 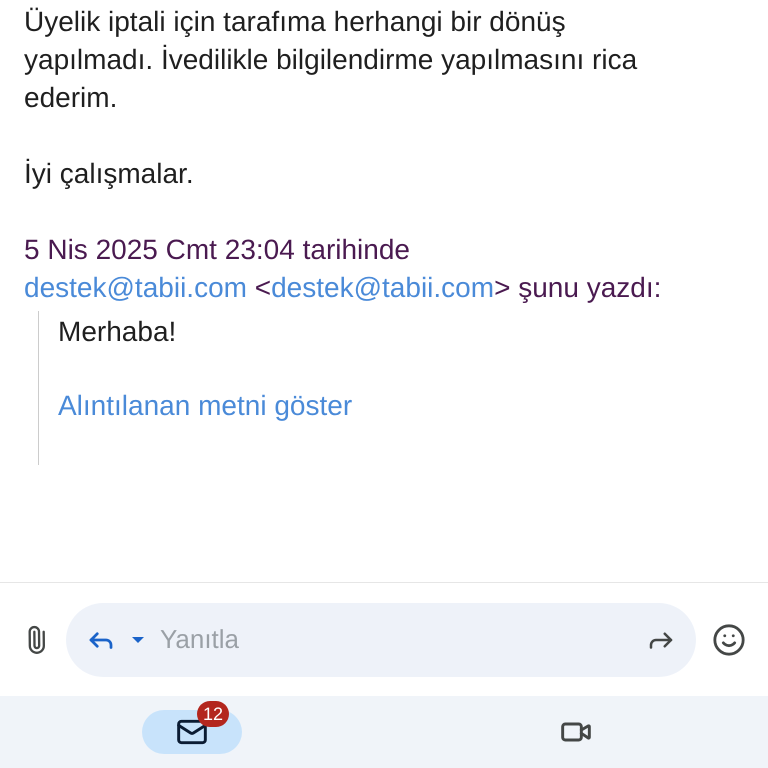 I want to click on reply-input: Yanıtla, so click(x=400, y=639).